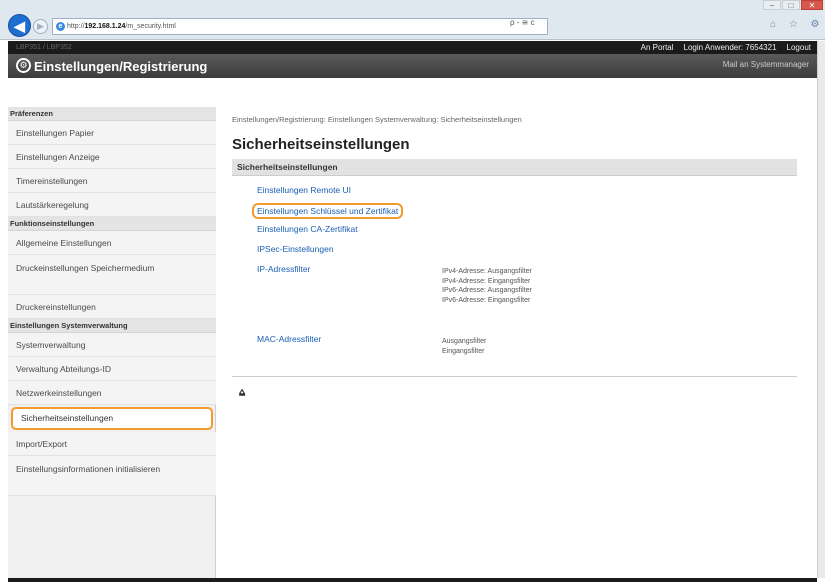 This screenshot has height=582, width=825. What do you see at coordinates (657, 47) in the screenshot?
I see `portal-link: An Portal` at bounding box center [657, 47].